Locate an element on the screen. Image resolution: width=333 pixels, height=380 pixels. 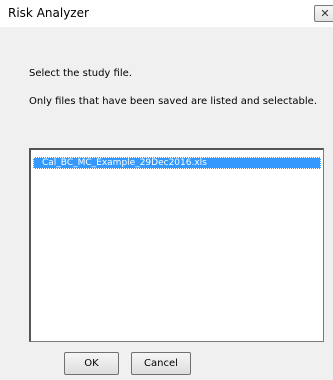
select-study-prompt: Select the study file. is located at coordinates (80, 73).